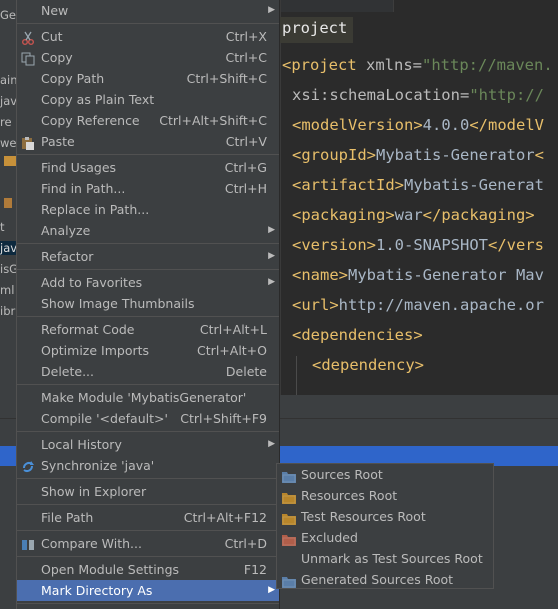 The height and width of the screenshot is (609, 558). I want to click on menu-item-find-in-path: Find in Path... Ctrl+H, so click(148, 188).